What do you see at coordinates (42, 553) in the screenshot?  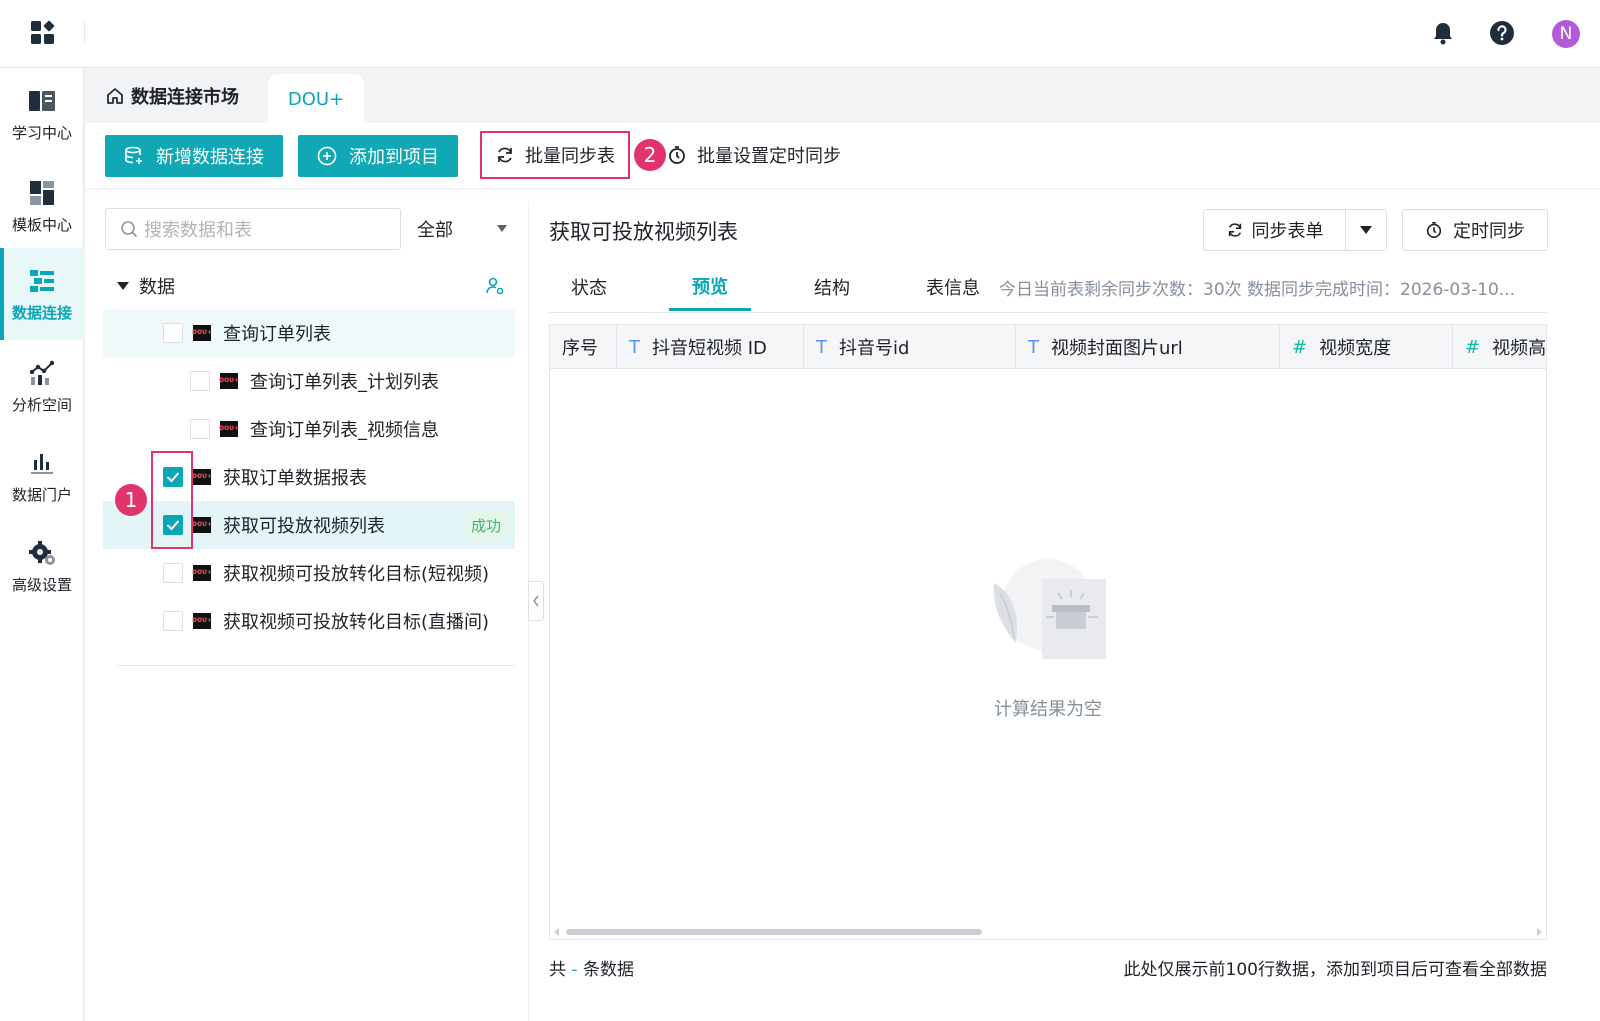 I see `settings-gear-icon` at bounding box center [42, 553].